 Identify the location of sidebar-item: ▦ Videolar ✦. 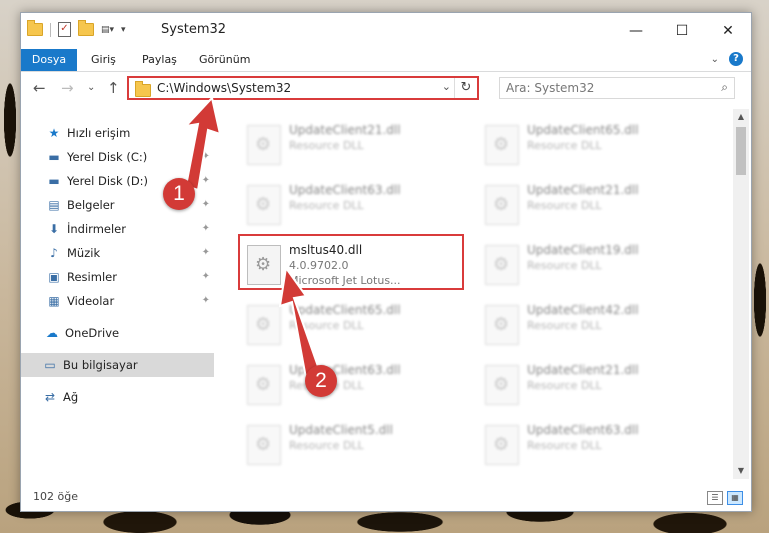
(117, 301).